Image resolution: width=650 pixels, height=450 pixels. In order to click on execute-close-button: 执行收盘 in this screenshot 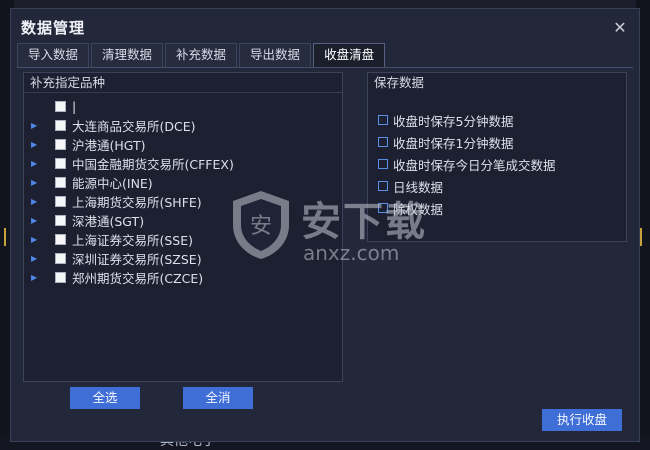, I will do `click(582, 420)`.